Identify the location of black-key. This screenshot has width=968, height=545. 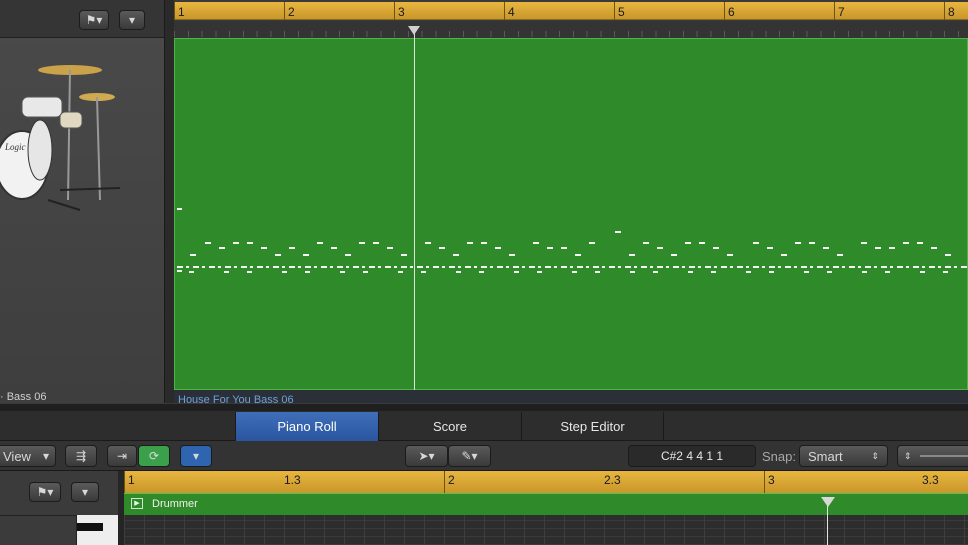
(90, 527).